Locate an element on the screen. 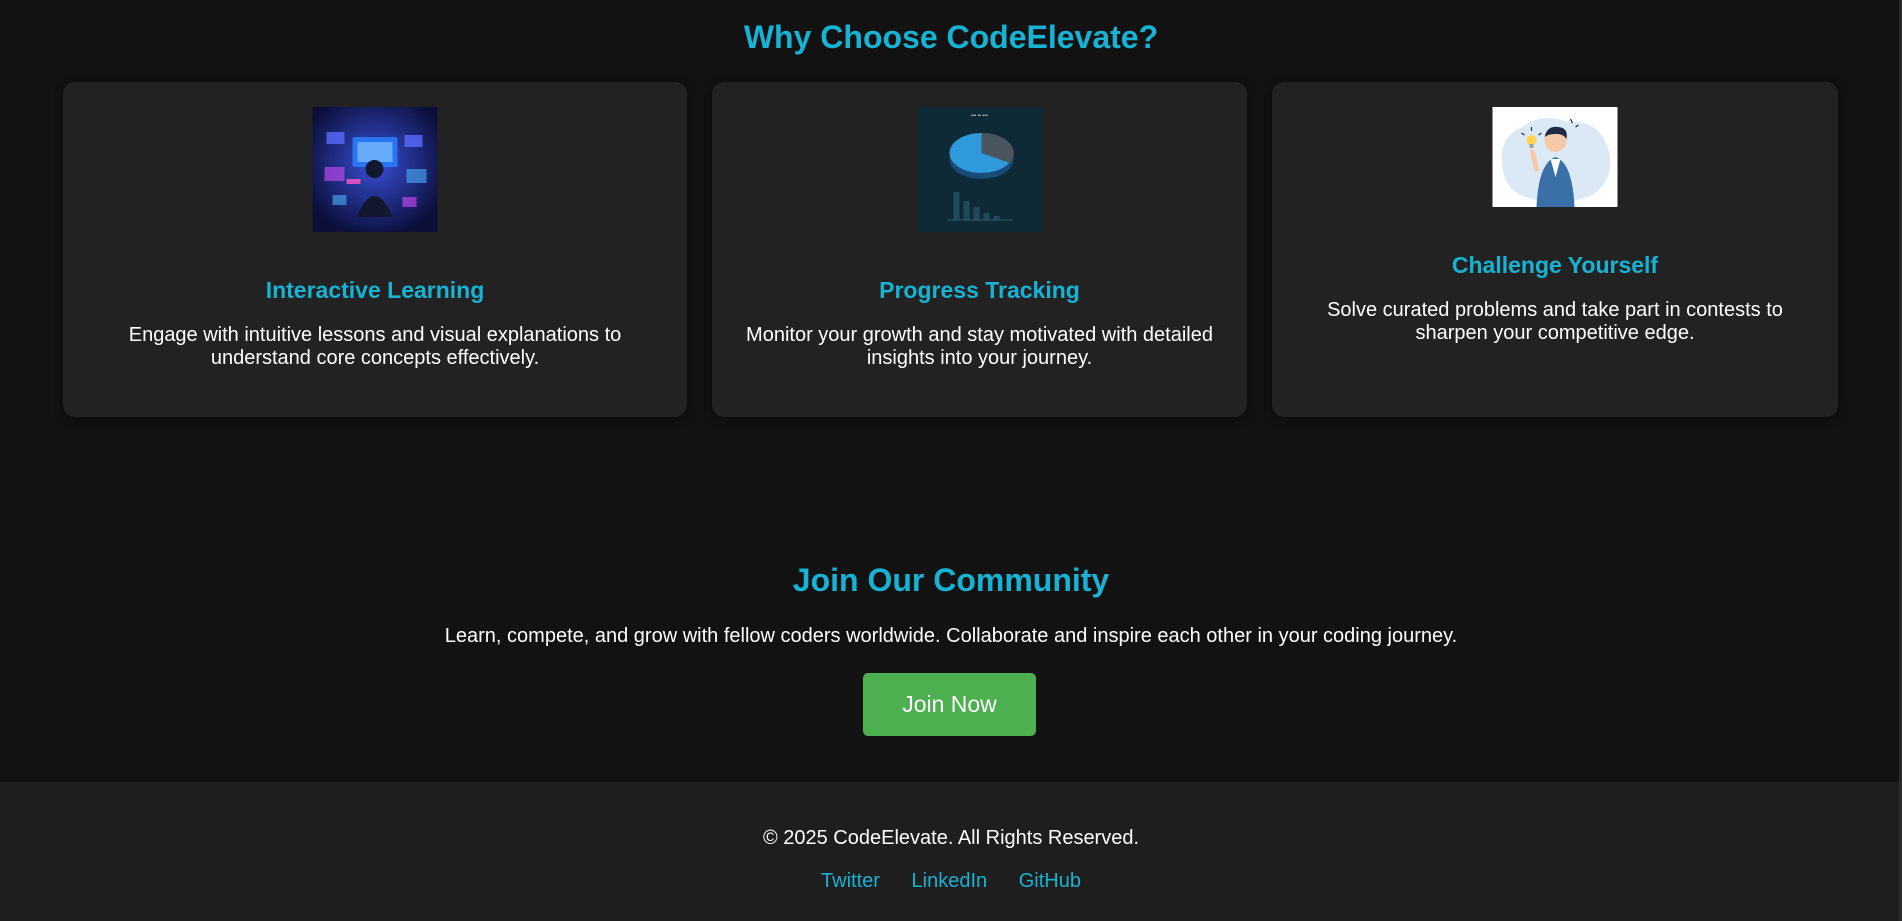 The width and height of the screenshot is (1902, 921). copyright-text: © 2025 CodeElevate. All Rights Reserved. is located at coordinates (951, 838).